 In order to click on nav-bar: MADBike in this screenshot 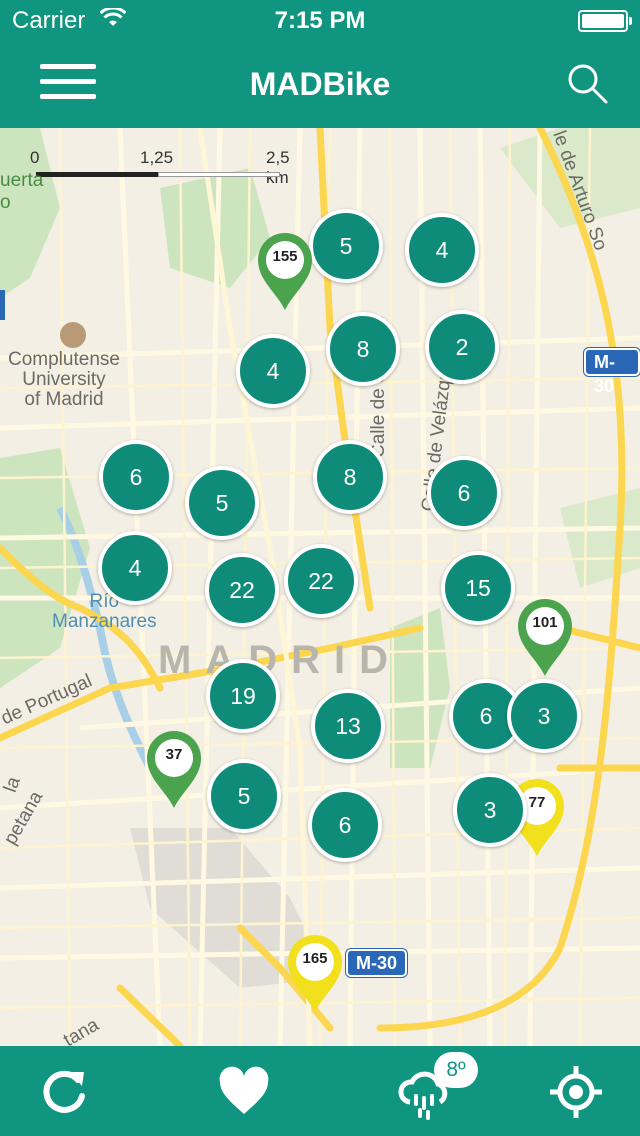, I will do `click(320, 84)`.